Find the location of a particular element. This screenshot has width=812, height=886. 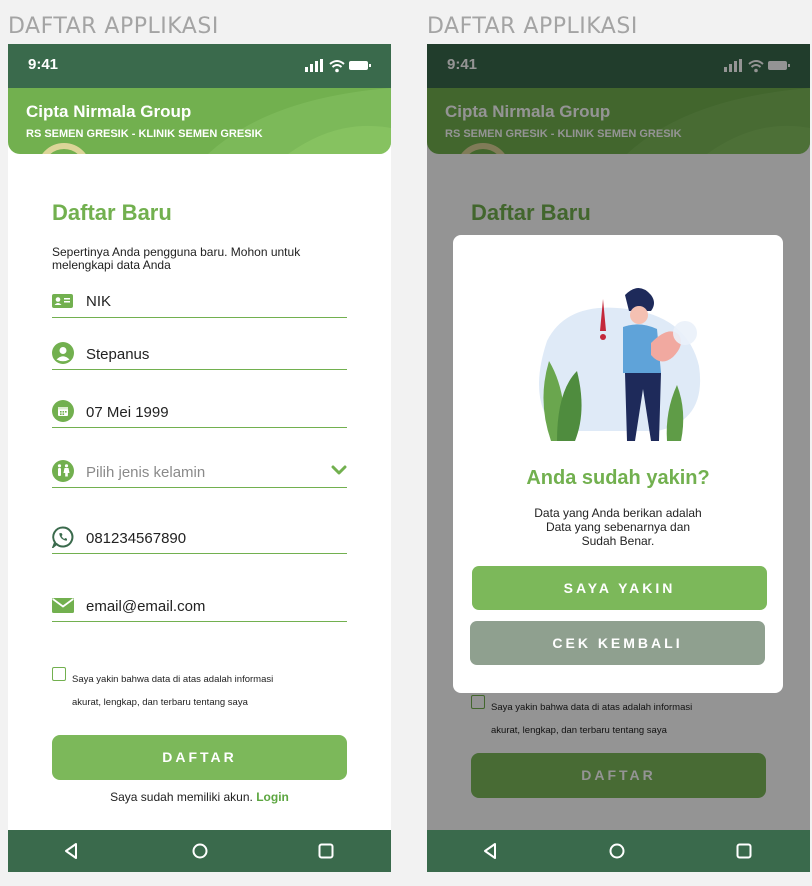

id-card-icon is located at coordinates (62, 301).